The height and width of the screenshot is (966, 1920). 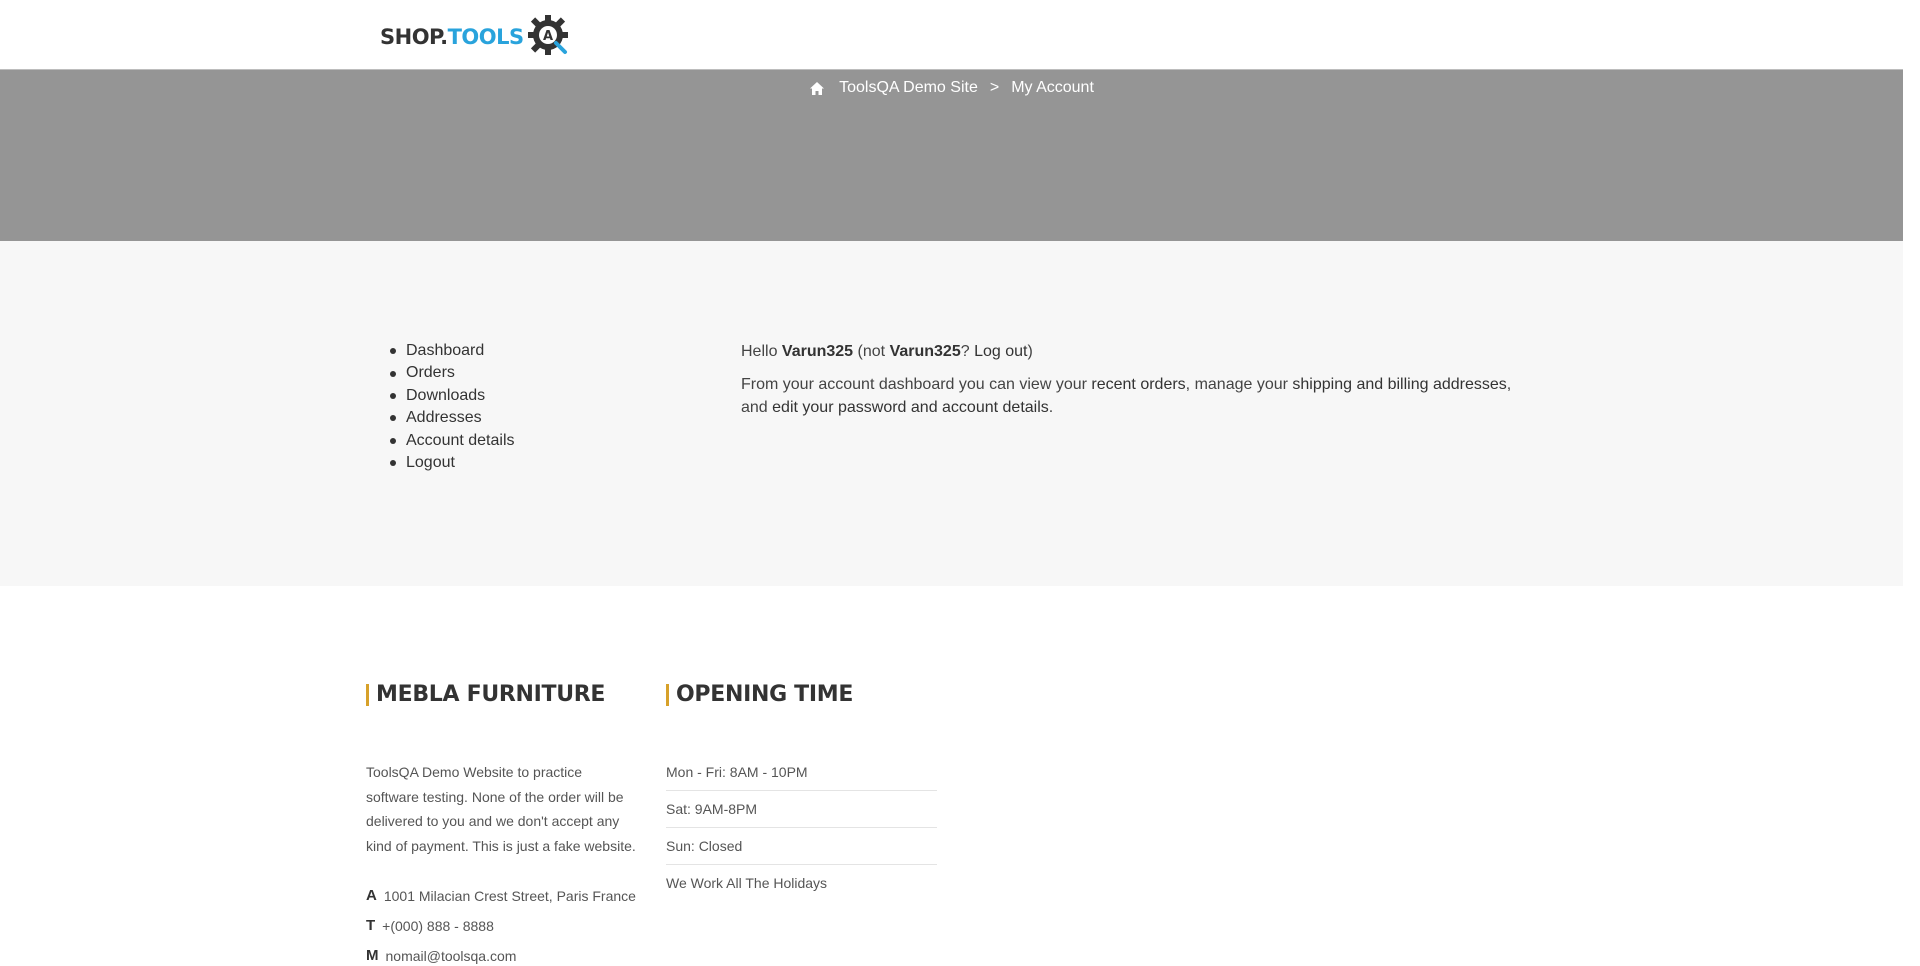 What do you see at coordinates (801, 772) in the screenshot?
I see `hours-item: Mon - Fri: 8AM - 10PM` at bounding box center [801, 772].